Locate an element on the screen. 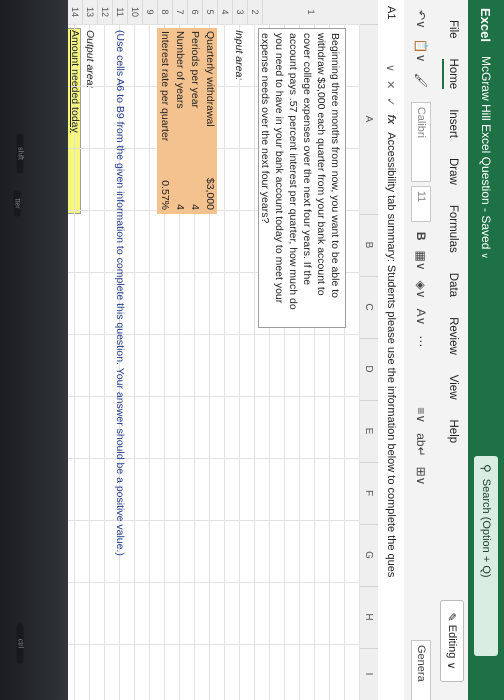  tab-help: Help is located at coordinates (453, 432).